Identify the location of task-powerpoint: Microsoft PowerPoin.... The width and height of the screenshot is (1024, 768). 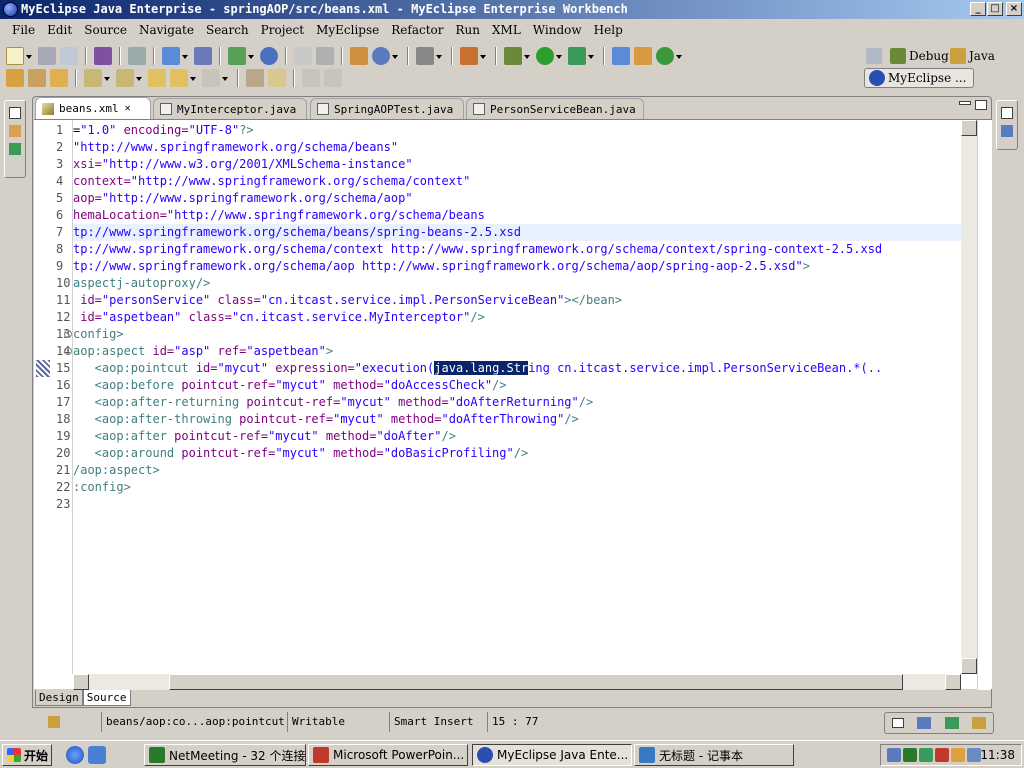
(388, 755).